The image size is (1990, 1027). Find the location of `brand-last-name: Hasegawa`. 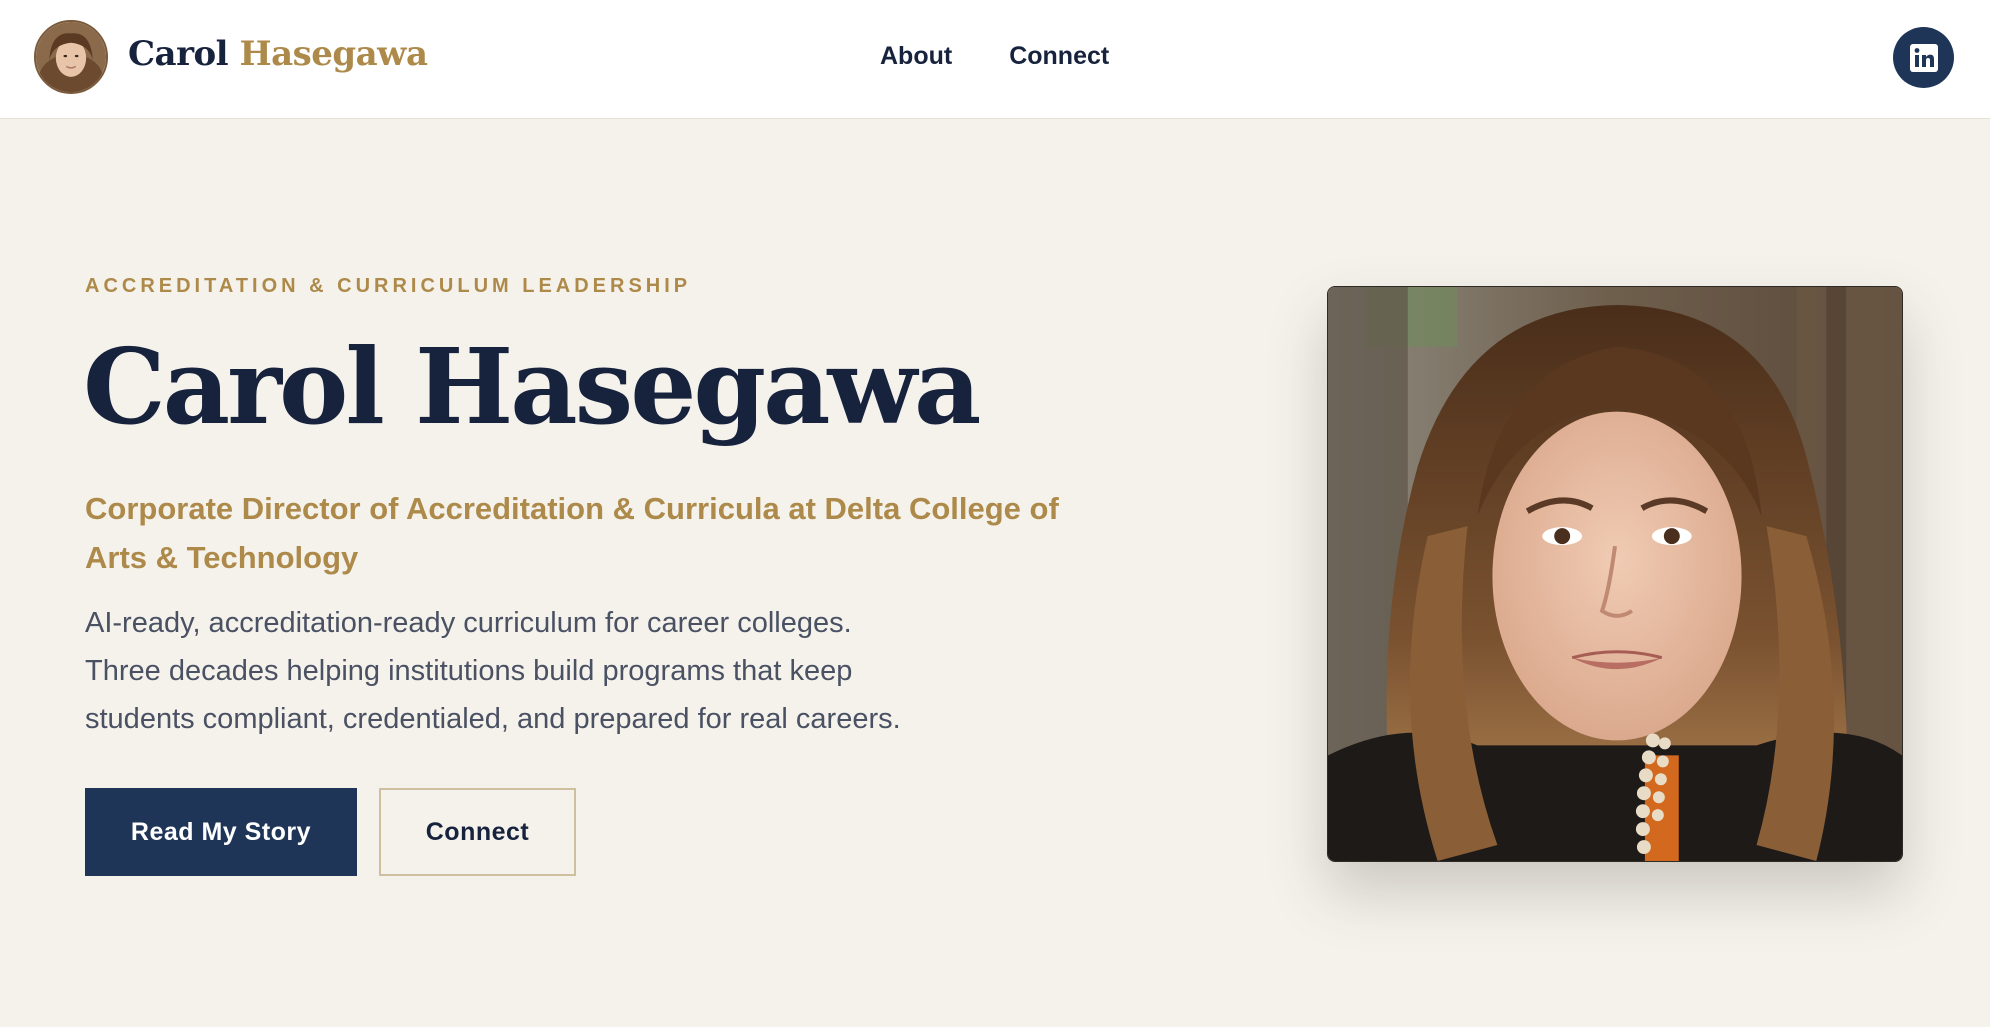

brand-last-name: Hasegawa is located at coordinates (333, 54).